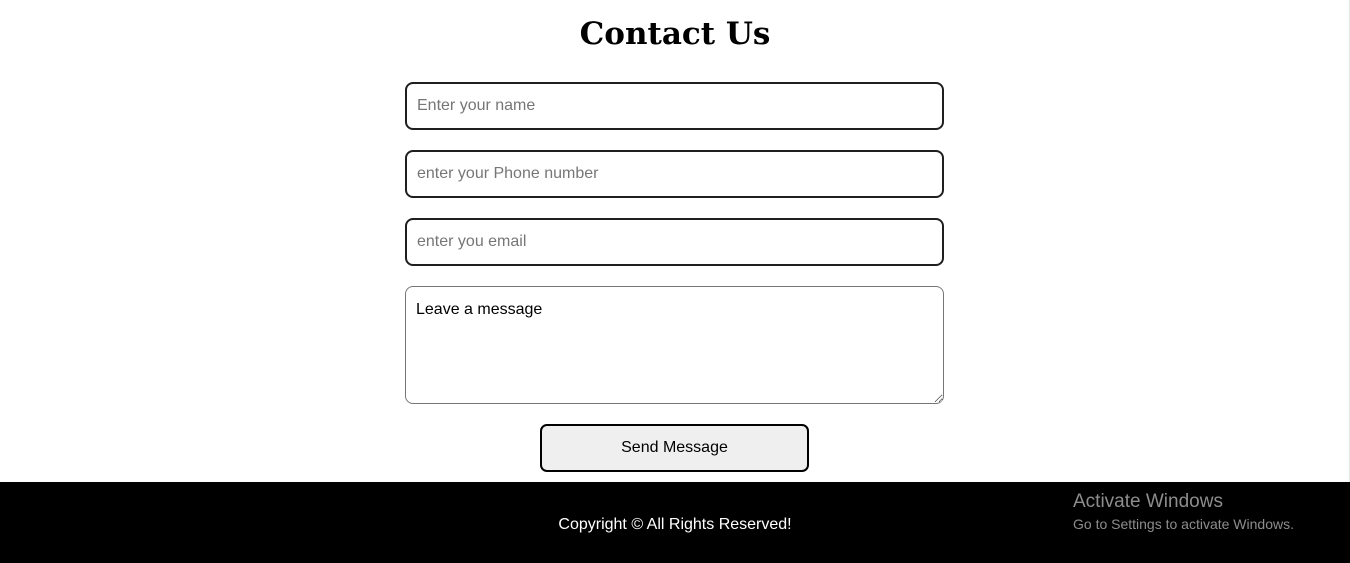  I want to click on send-message-button: Send Message, so click(674, 448).